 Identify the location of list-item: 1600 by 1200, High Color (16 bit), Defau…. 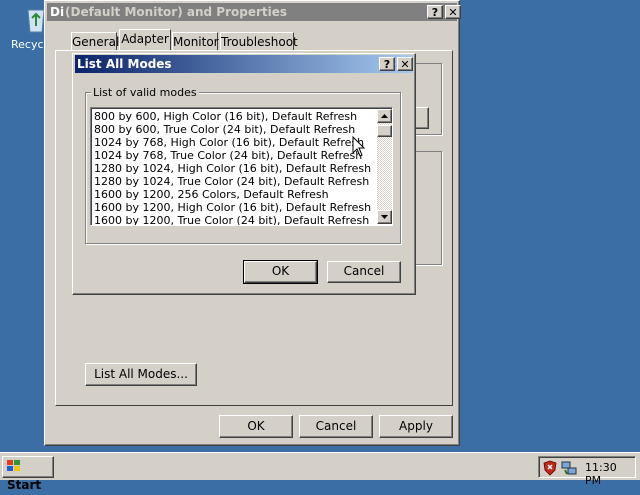
(234, 207).